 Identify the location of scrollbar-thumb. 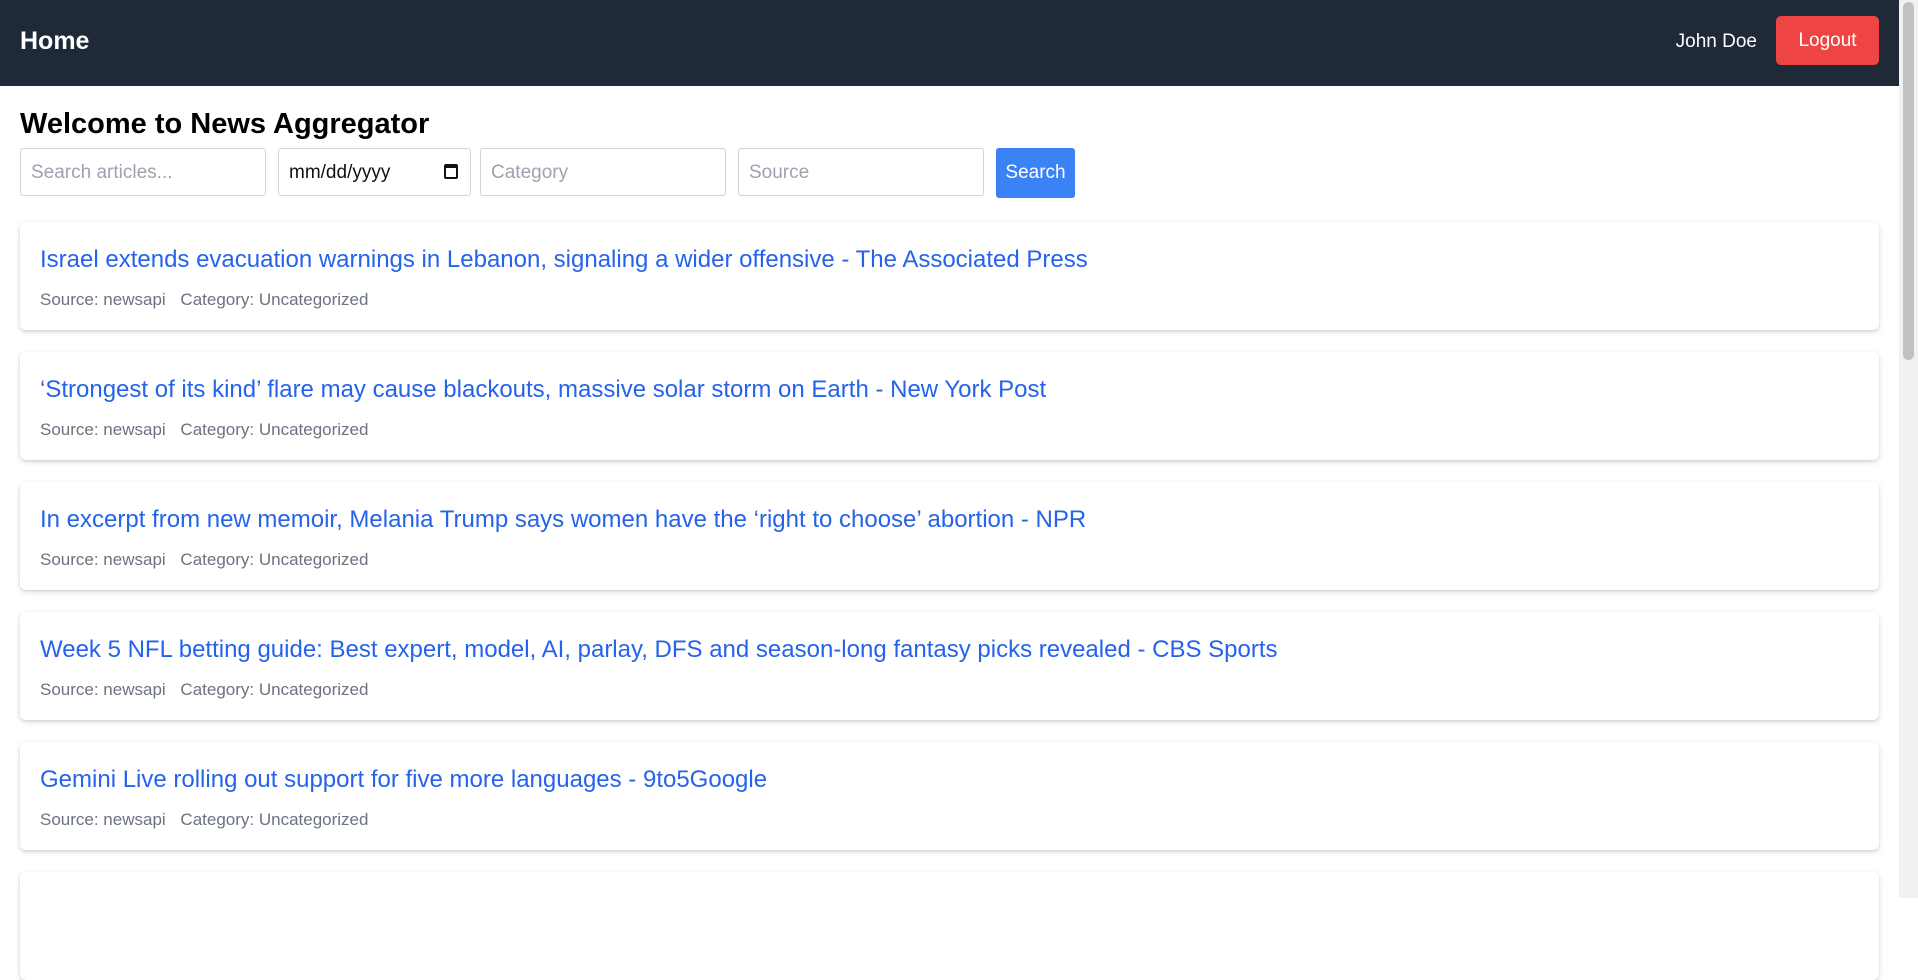
(1908, 181).